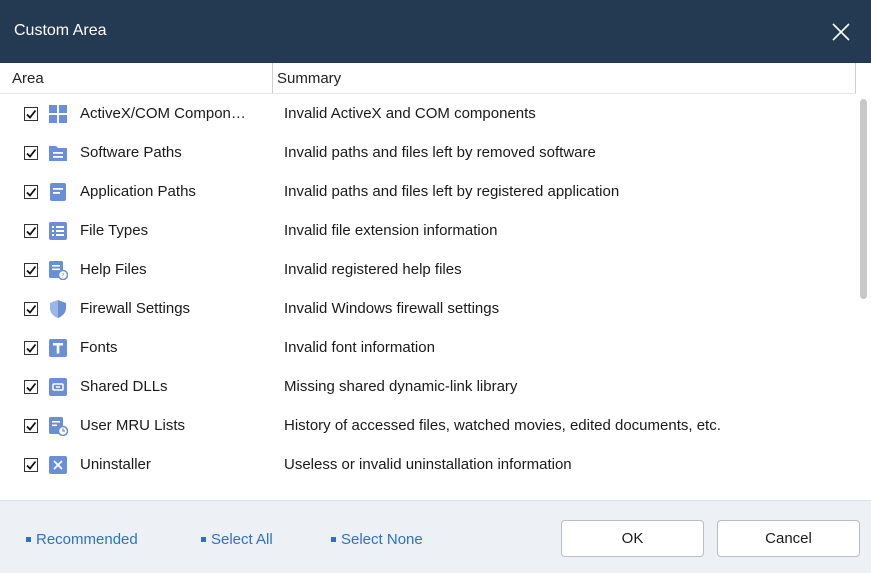 This screenshot has width=871, height=573. Describe the element at coordinates (60, 30) in the screenshot. I see `window-title: Custom Area` at that location.